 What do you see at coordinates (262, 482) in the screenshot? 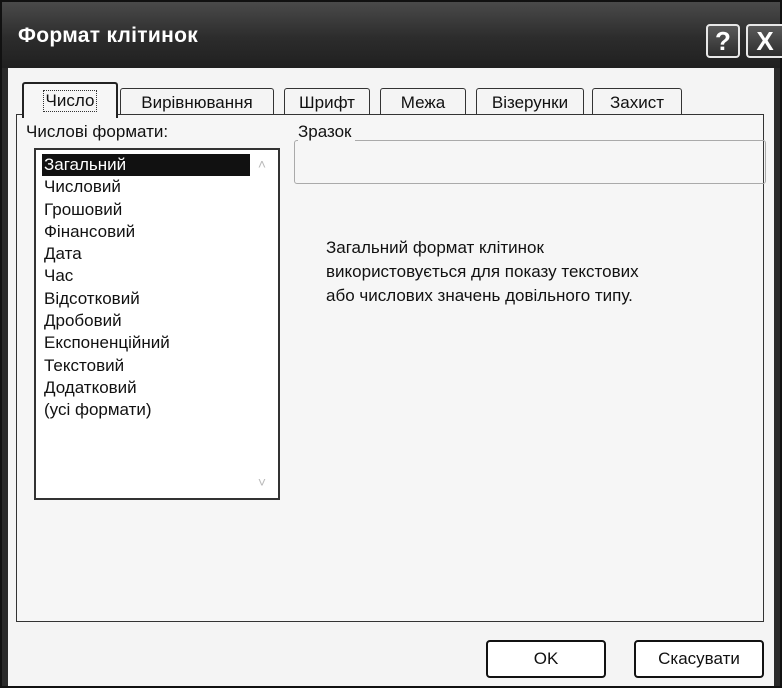
I see `chevron-down-icon: ˅` at bounding box center [262, 482].